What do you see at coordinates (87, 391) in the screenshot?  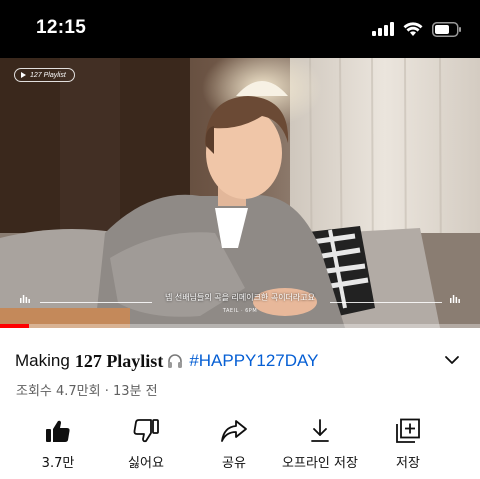 I see `video-meta: 조회수 4.7만회 · 13분 전` at bounding box center [87, 391].